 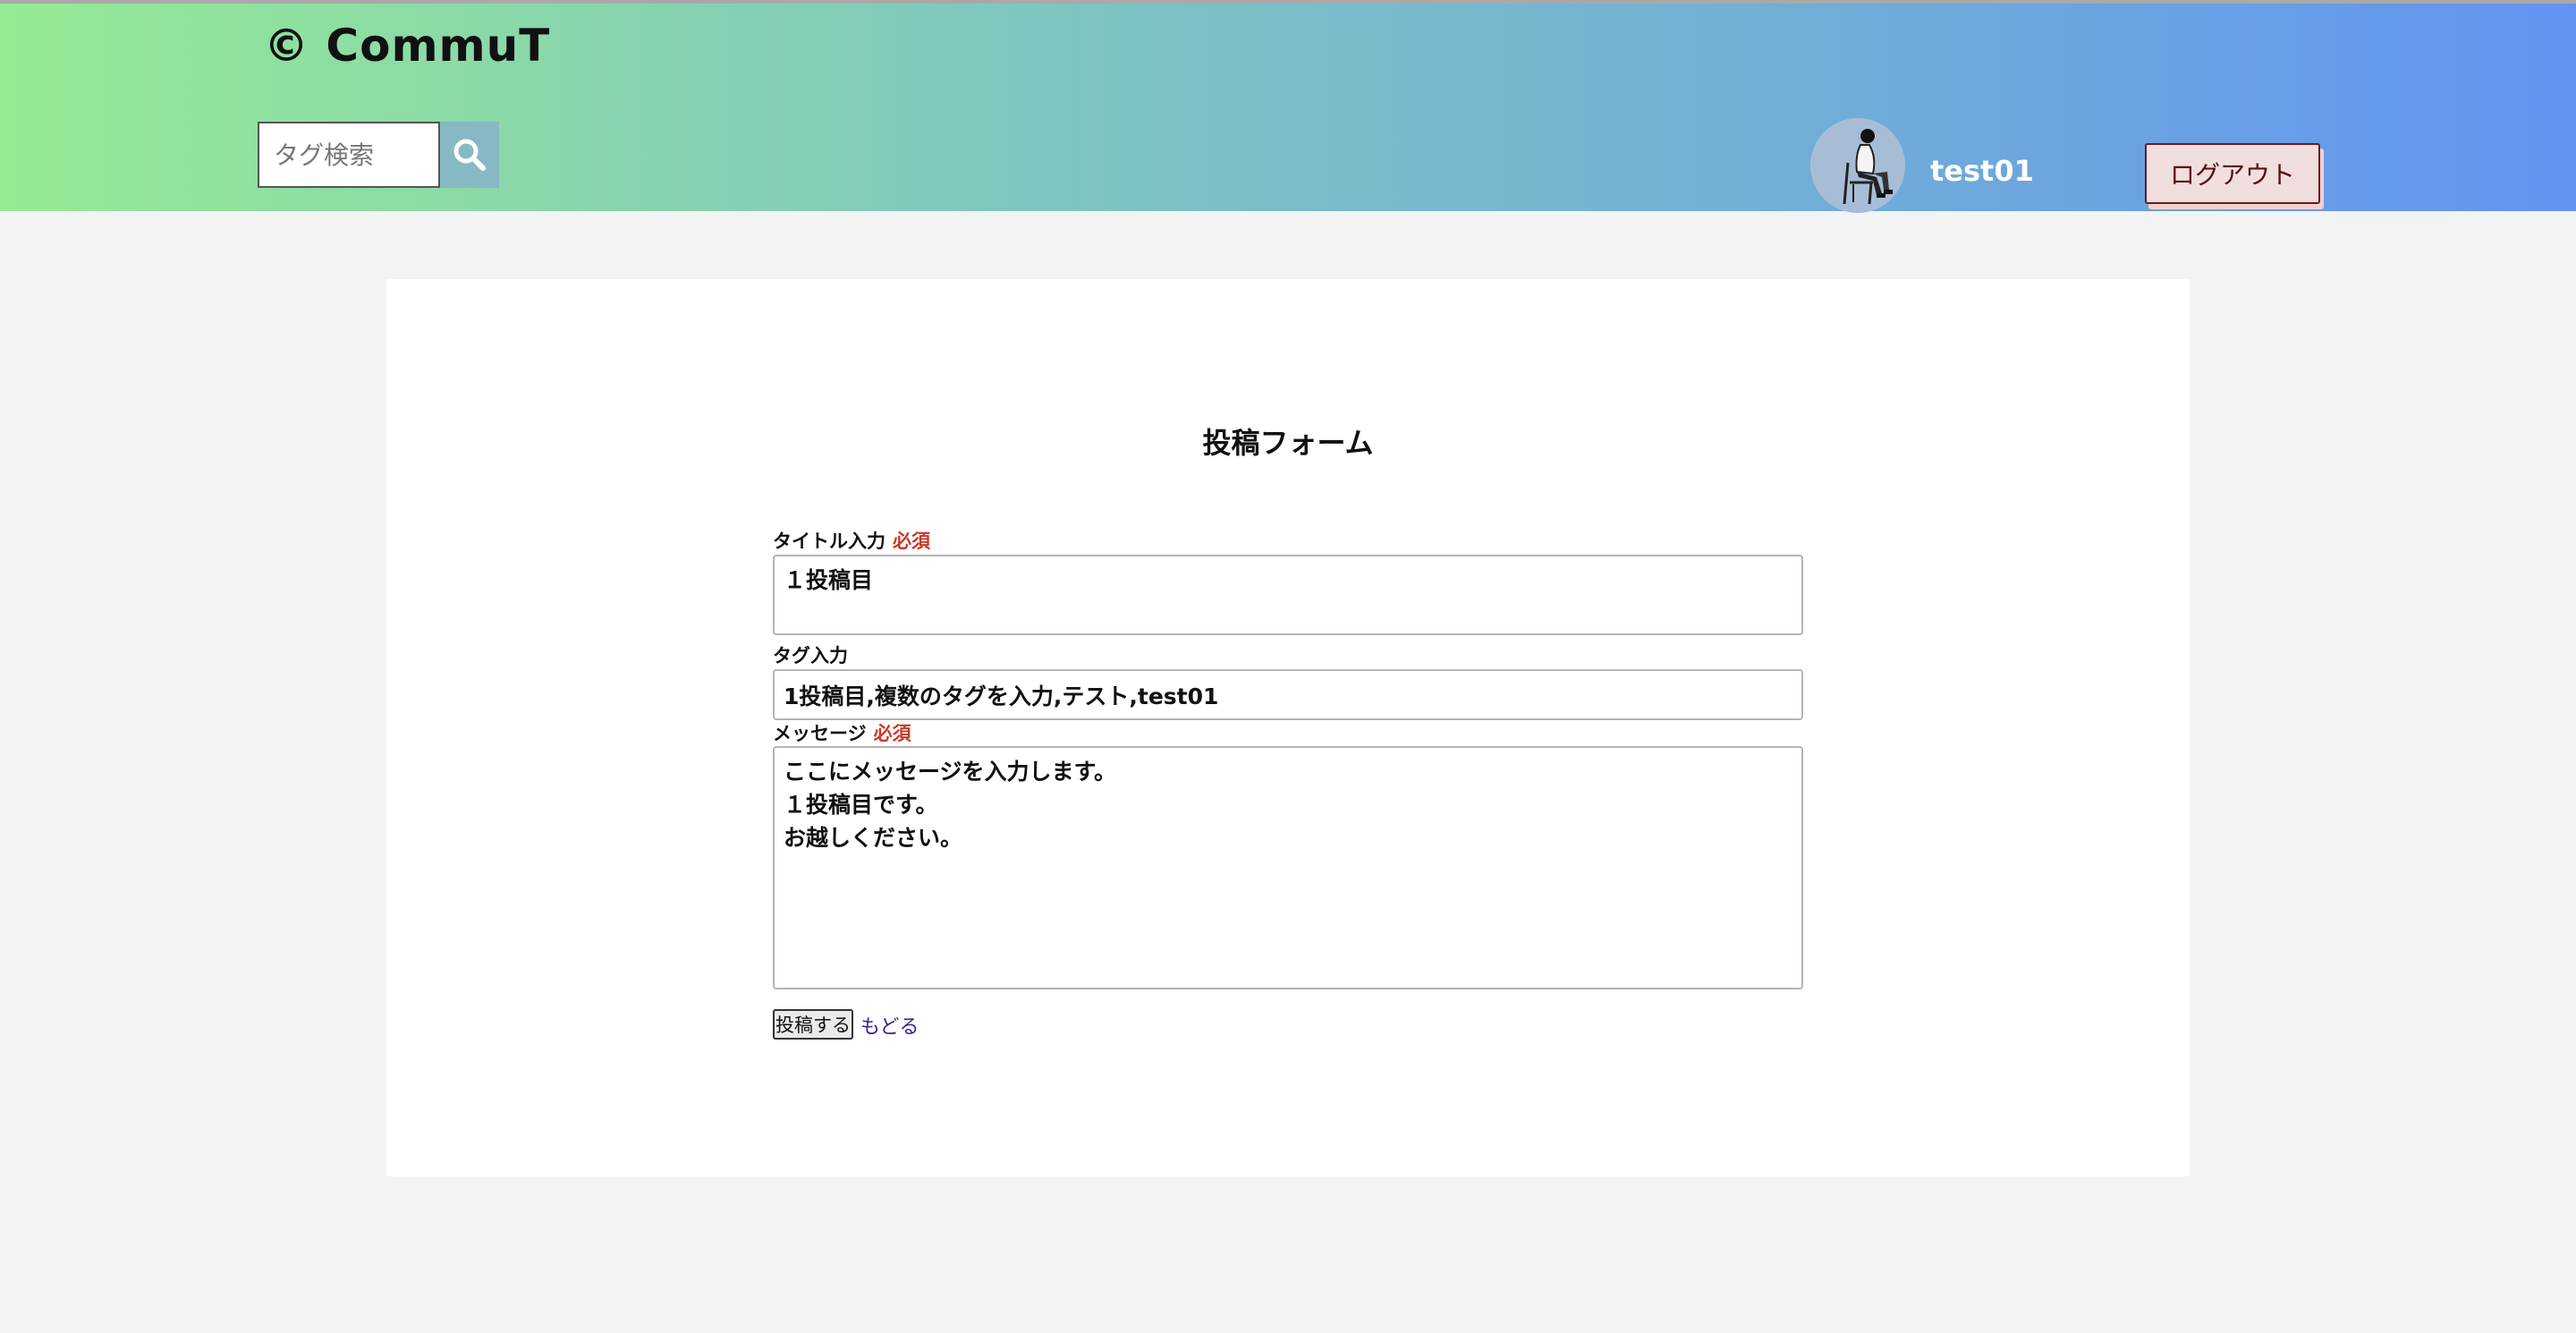 What do you see at coordinates (1288, 694) in the screenshot?
I see `tag-input` at bounding box center [1288, 694].